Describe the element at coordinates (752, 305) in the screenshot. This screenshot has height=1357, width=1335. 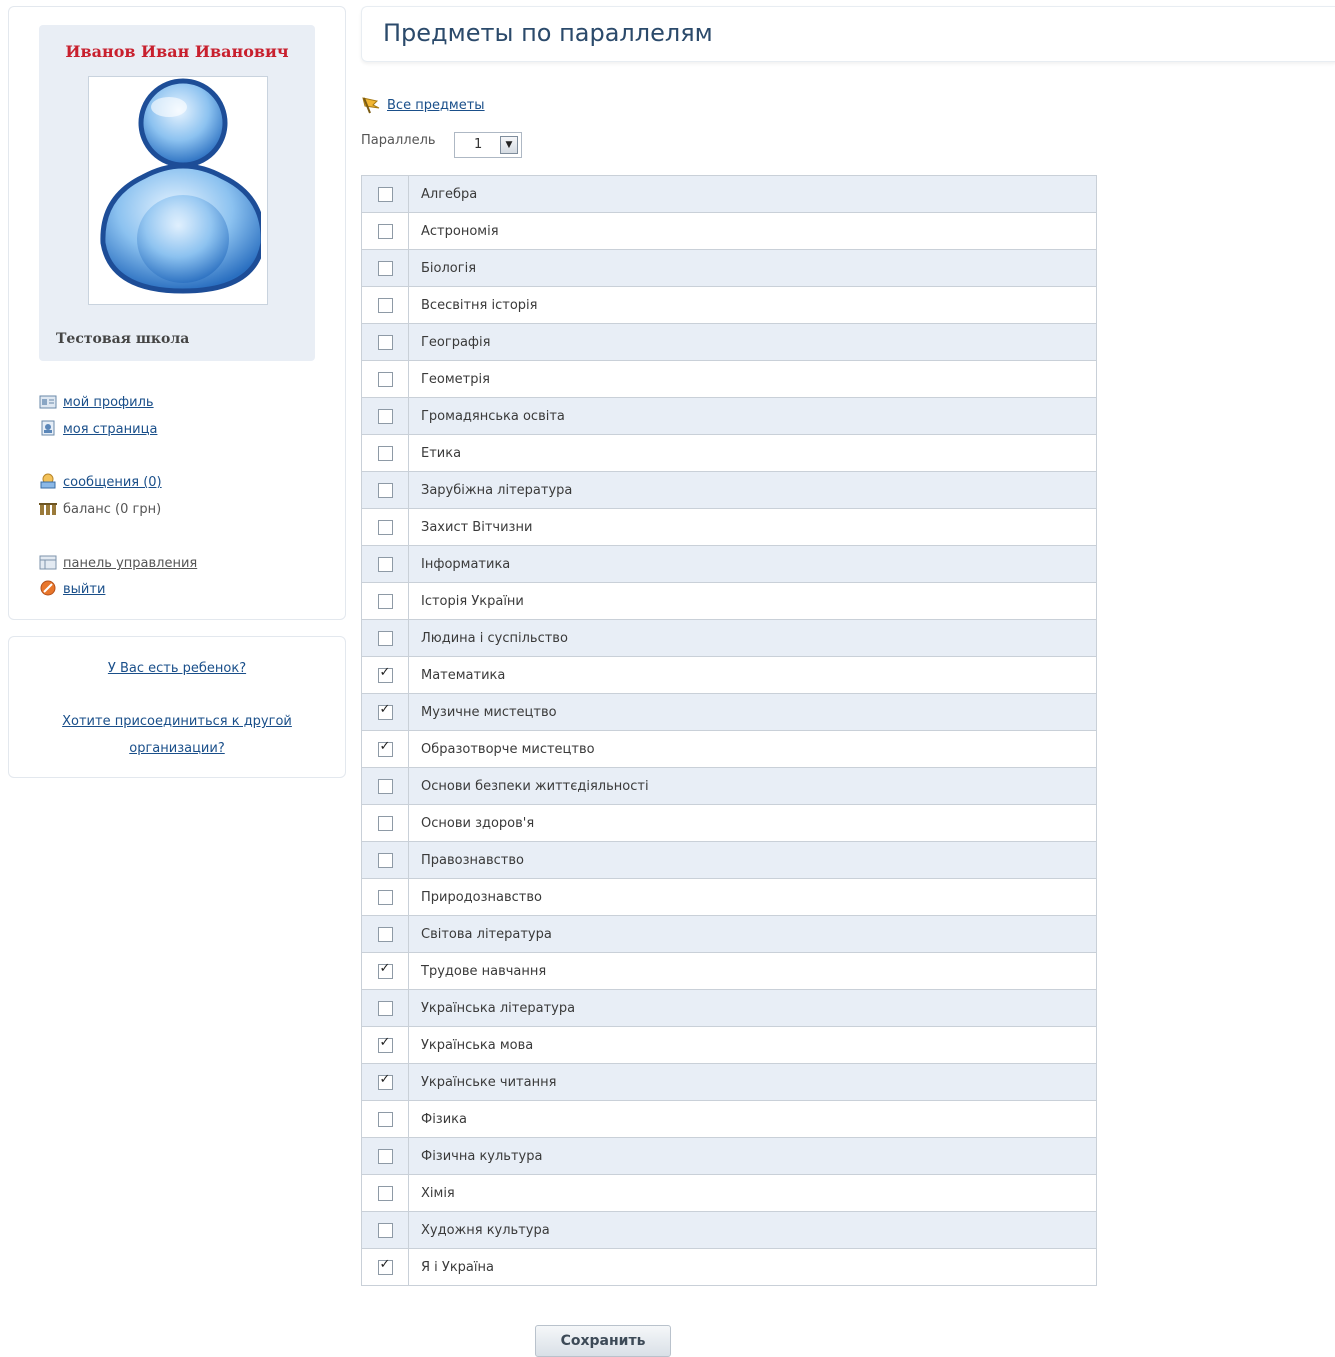
I see `subject-name: Всесвітня історія` at that location.